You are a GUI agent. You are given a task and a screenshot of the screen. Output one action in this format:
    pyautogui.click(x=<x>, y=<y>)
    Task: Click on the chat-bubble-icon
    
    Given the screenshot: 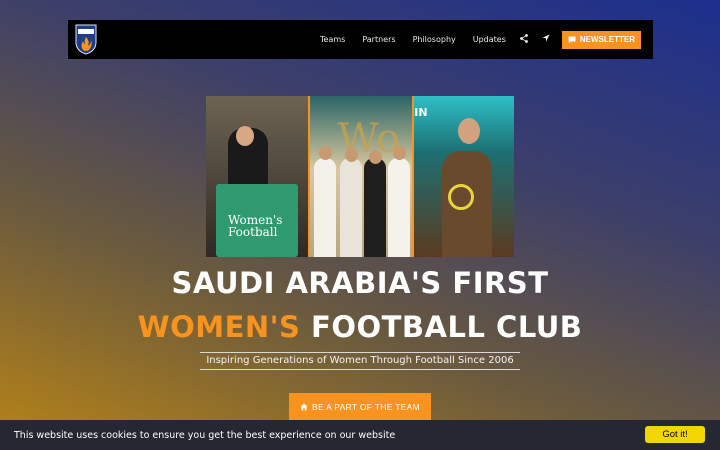 What is the action you would take?
    pyautogui.click(x=572, y=39)
    